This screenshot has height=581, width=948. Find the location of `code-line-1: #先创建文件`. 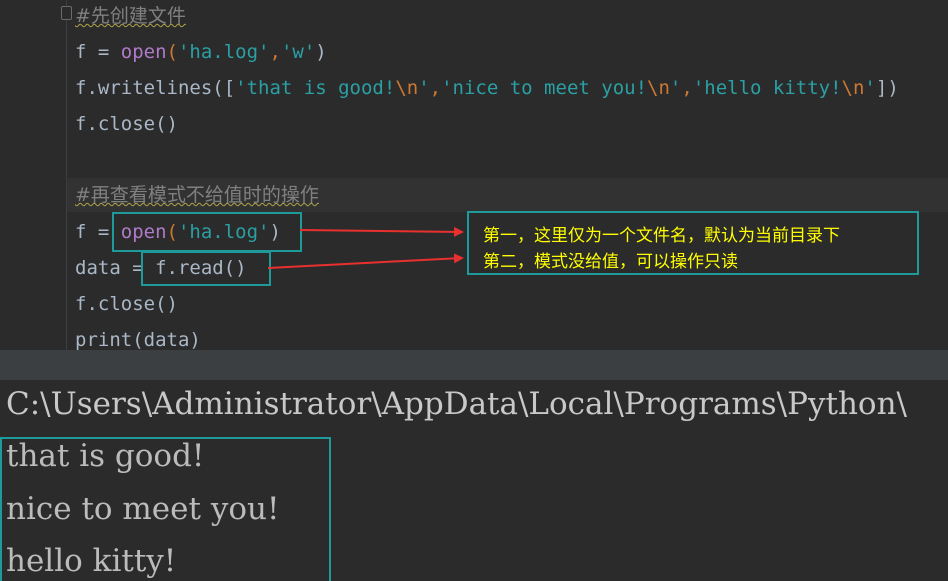

code-line-1: #先创建文件 is located at coordinates (130, 16).